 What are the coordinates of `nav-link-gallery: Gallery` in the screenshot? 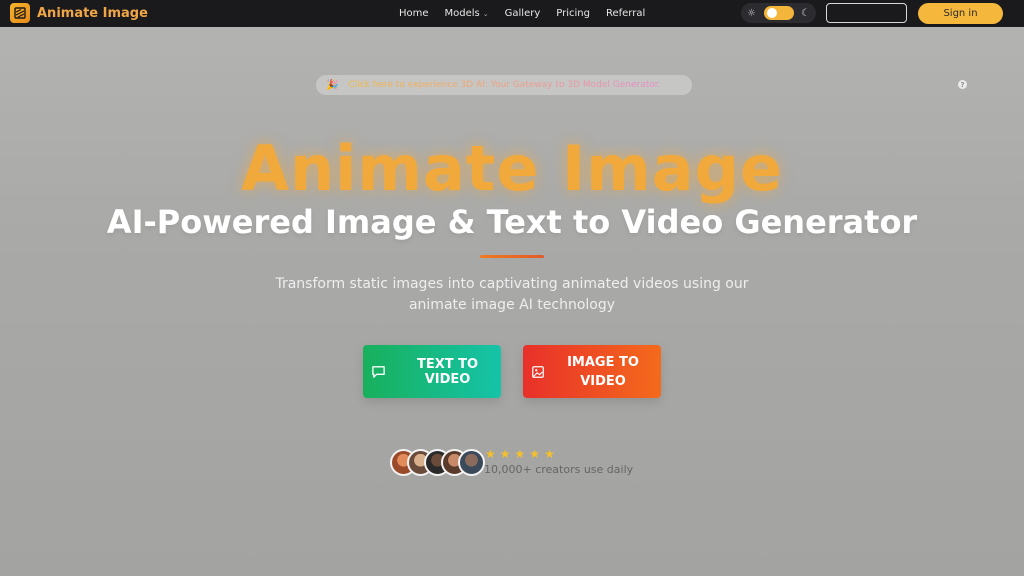 It's located at (523, 13).